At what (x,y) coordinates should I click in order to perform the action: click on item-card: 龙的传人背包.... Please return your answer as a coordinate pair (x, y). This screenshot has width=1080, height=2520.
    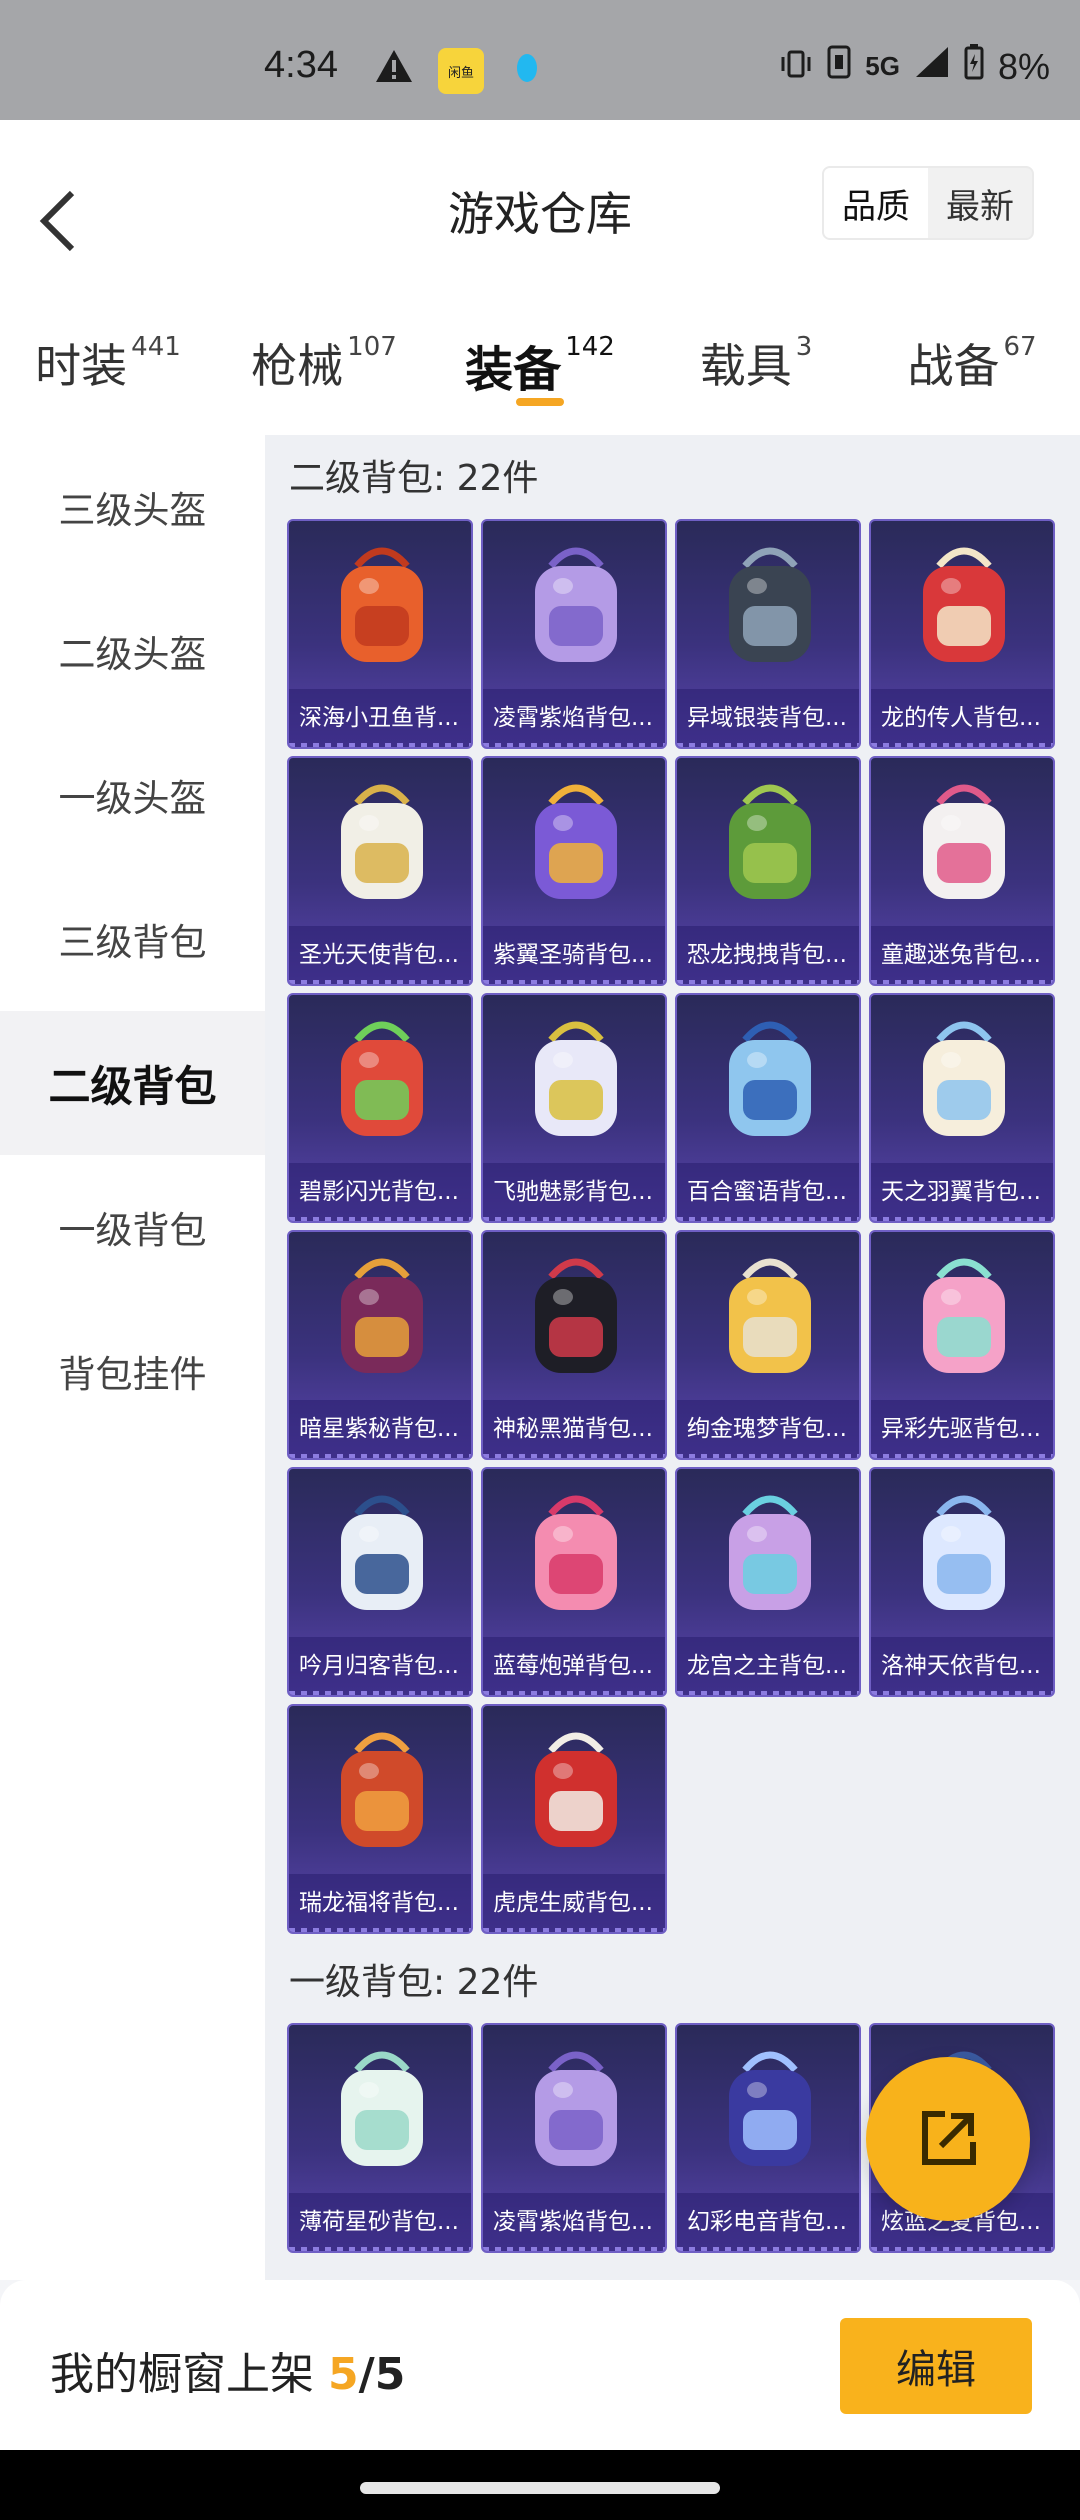
    Looking at the image, I should click on (962, 634).